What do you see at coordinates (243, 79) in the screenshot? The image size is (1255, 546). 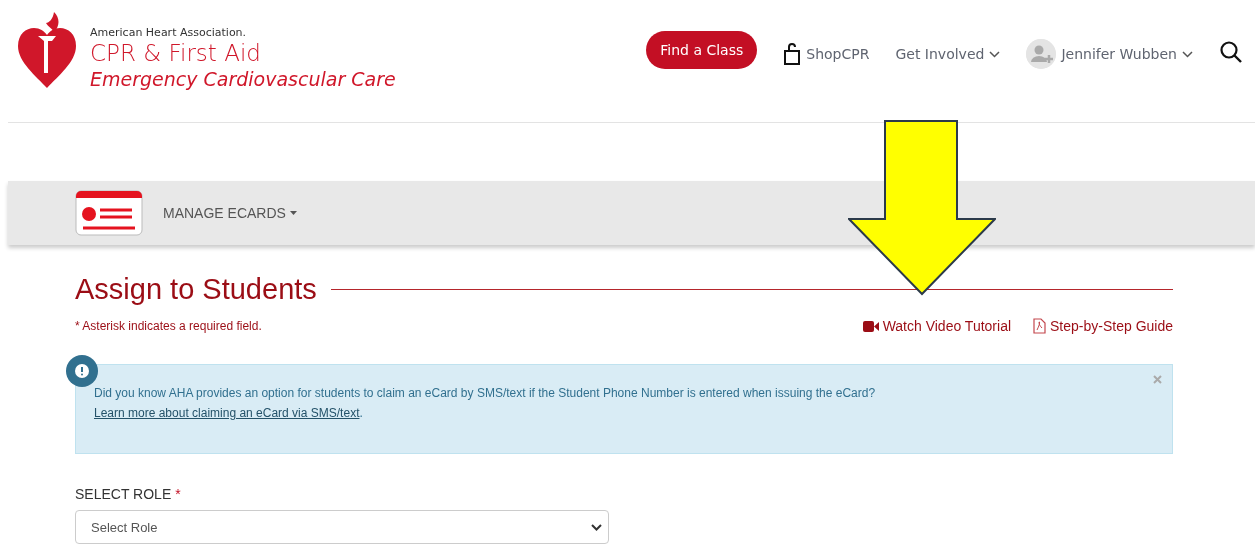 I see `site-subtitle: Emergency Cardiovascular Care` at bounding box center [243, 79].